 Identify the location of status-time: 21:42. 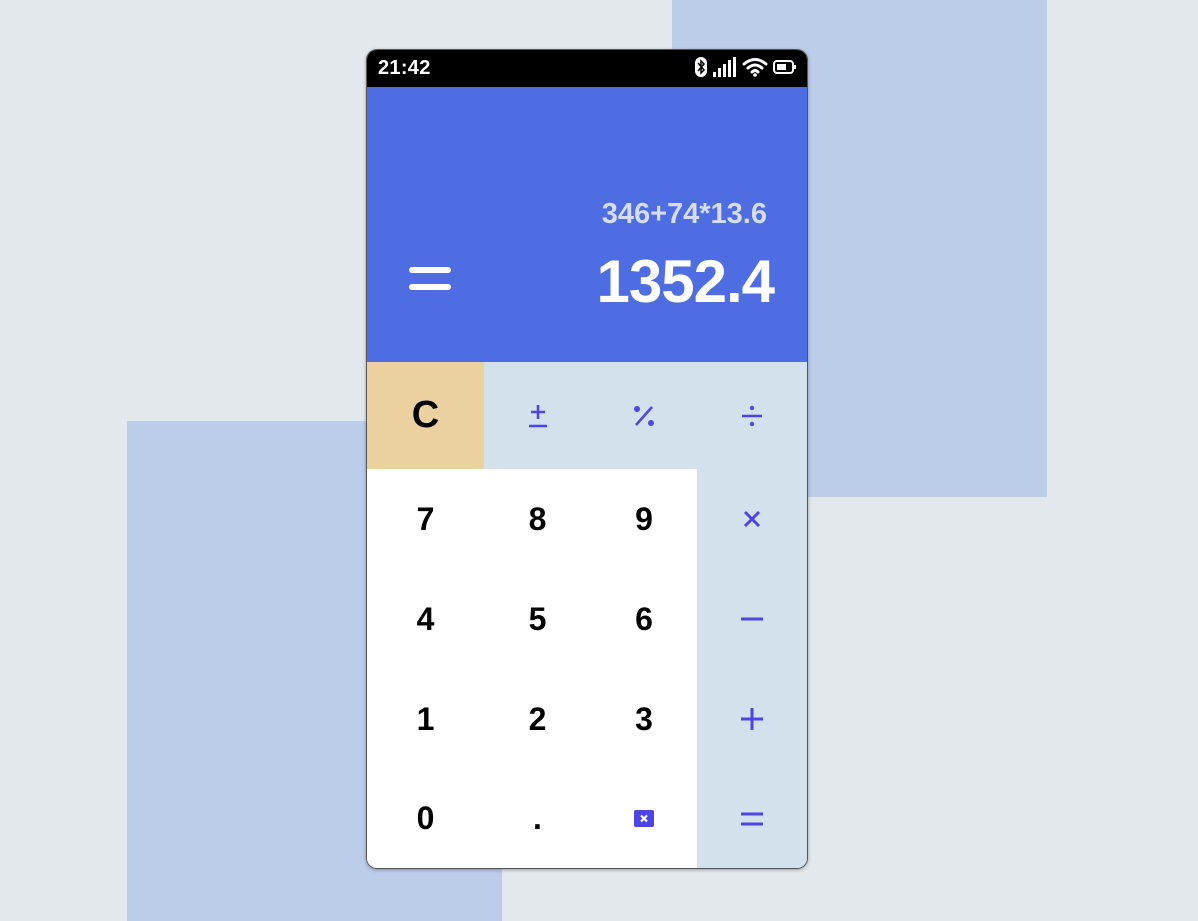
(404, 68).